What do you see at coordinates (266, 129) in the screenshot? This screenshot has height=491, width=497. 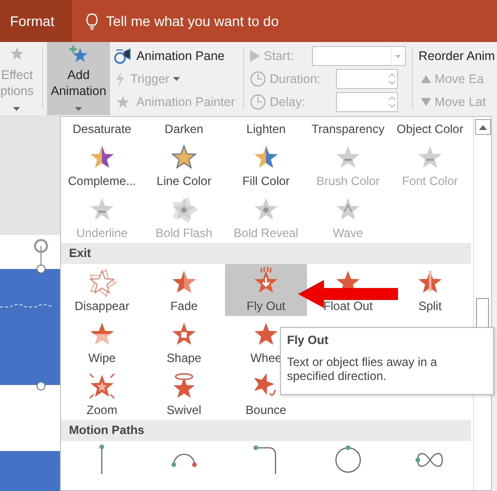 I see `animation-option: Lighten` at bounding box center [266, 129].